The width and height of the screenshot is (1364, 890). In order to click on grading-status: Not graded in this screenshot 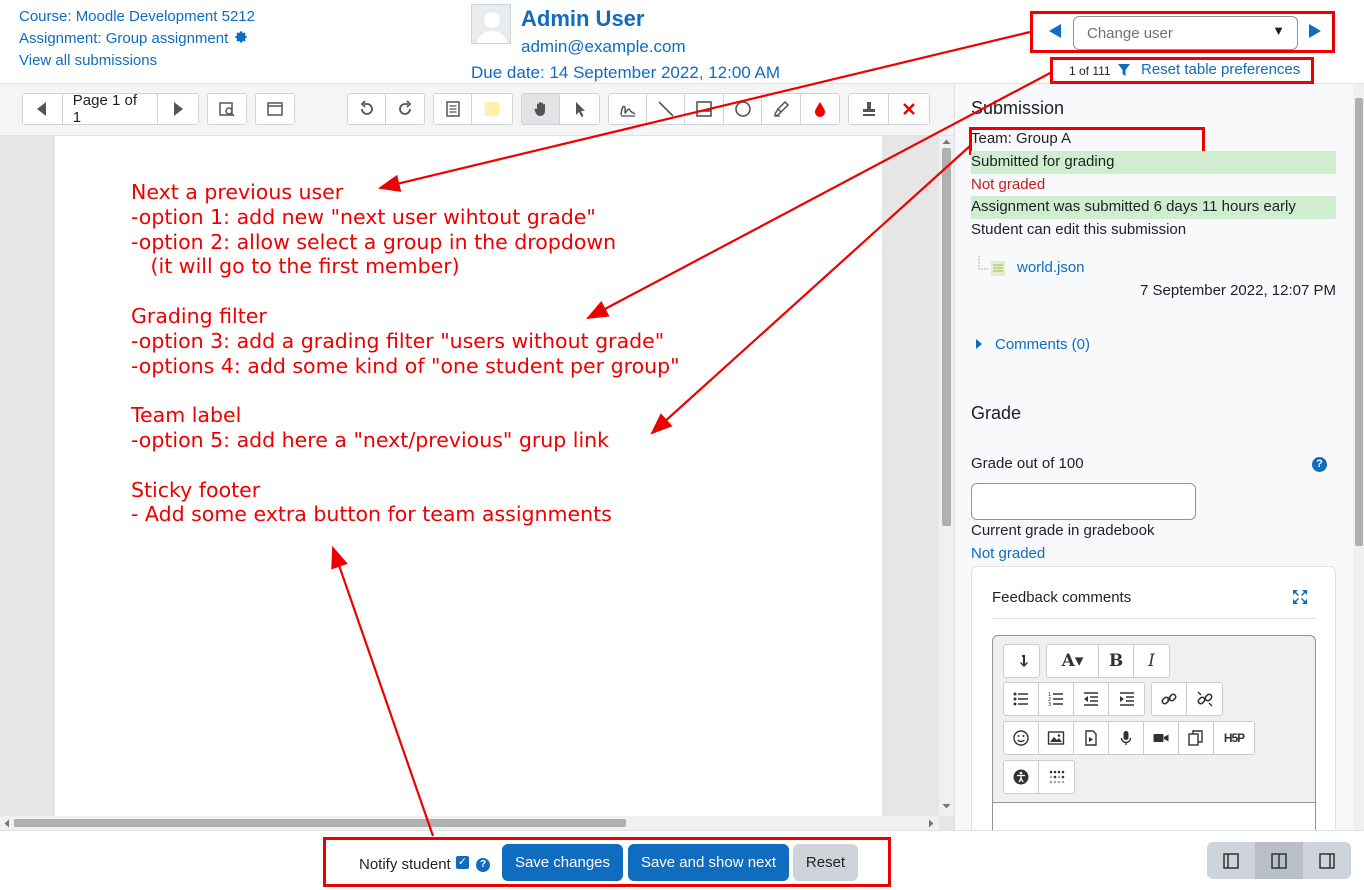, I will do `click(1008, 184)`.